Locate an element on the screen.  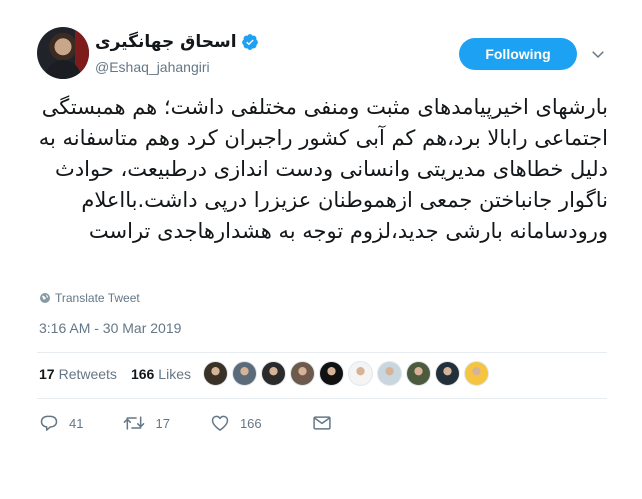
verified-badge-icon is located at coordinates (249, 42).